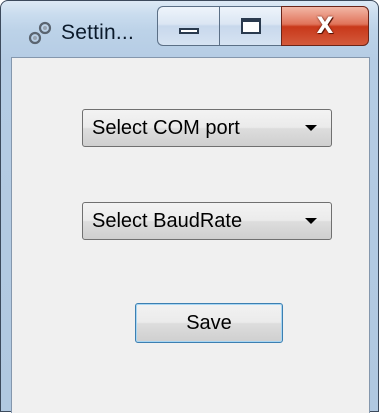 This screenshot has width=381, height=414. I want to click on maximize-button, so click(250, 26).